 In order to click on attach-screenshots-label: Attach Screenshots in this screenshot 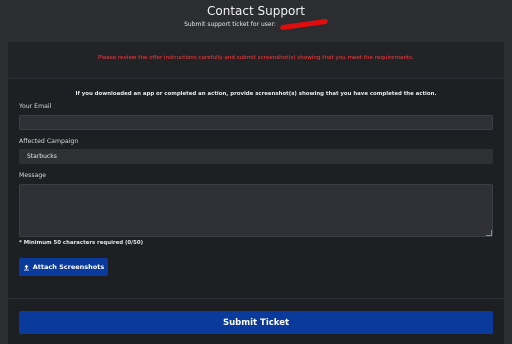, I will do `click(68, 267)`.